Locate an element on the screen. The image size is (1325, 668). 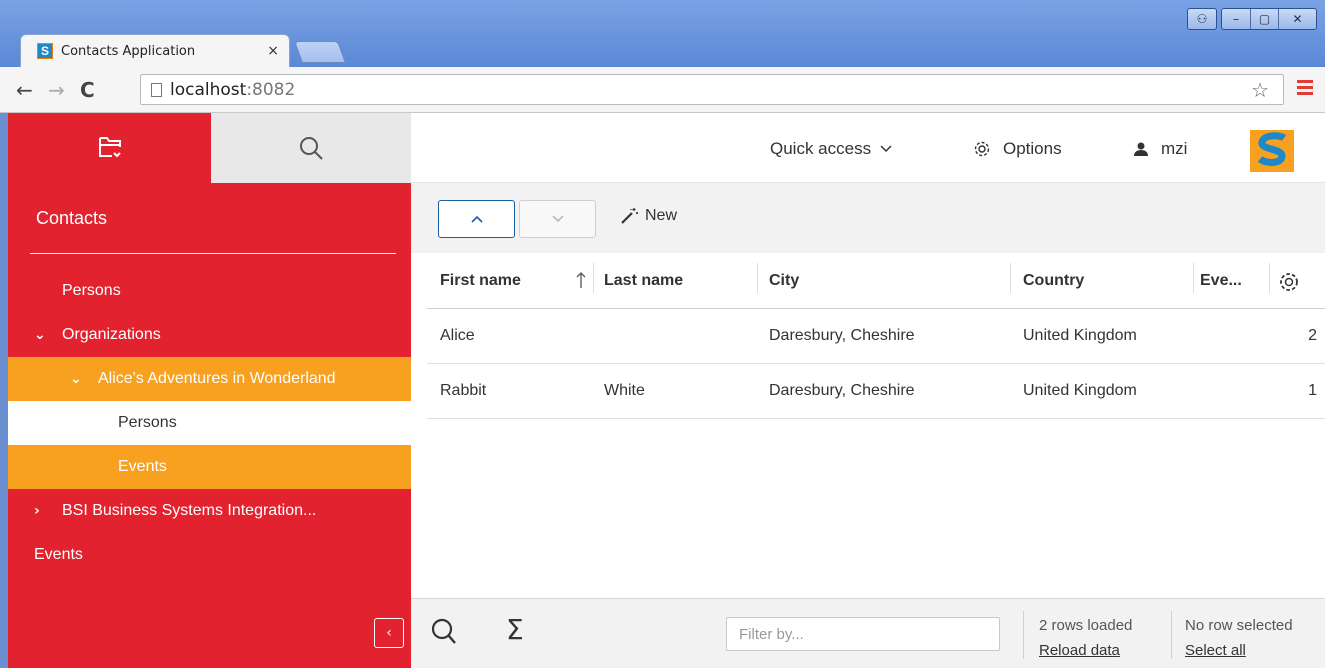
options-menu: Options is located at coordinates (1017, 149).